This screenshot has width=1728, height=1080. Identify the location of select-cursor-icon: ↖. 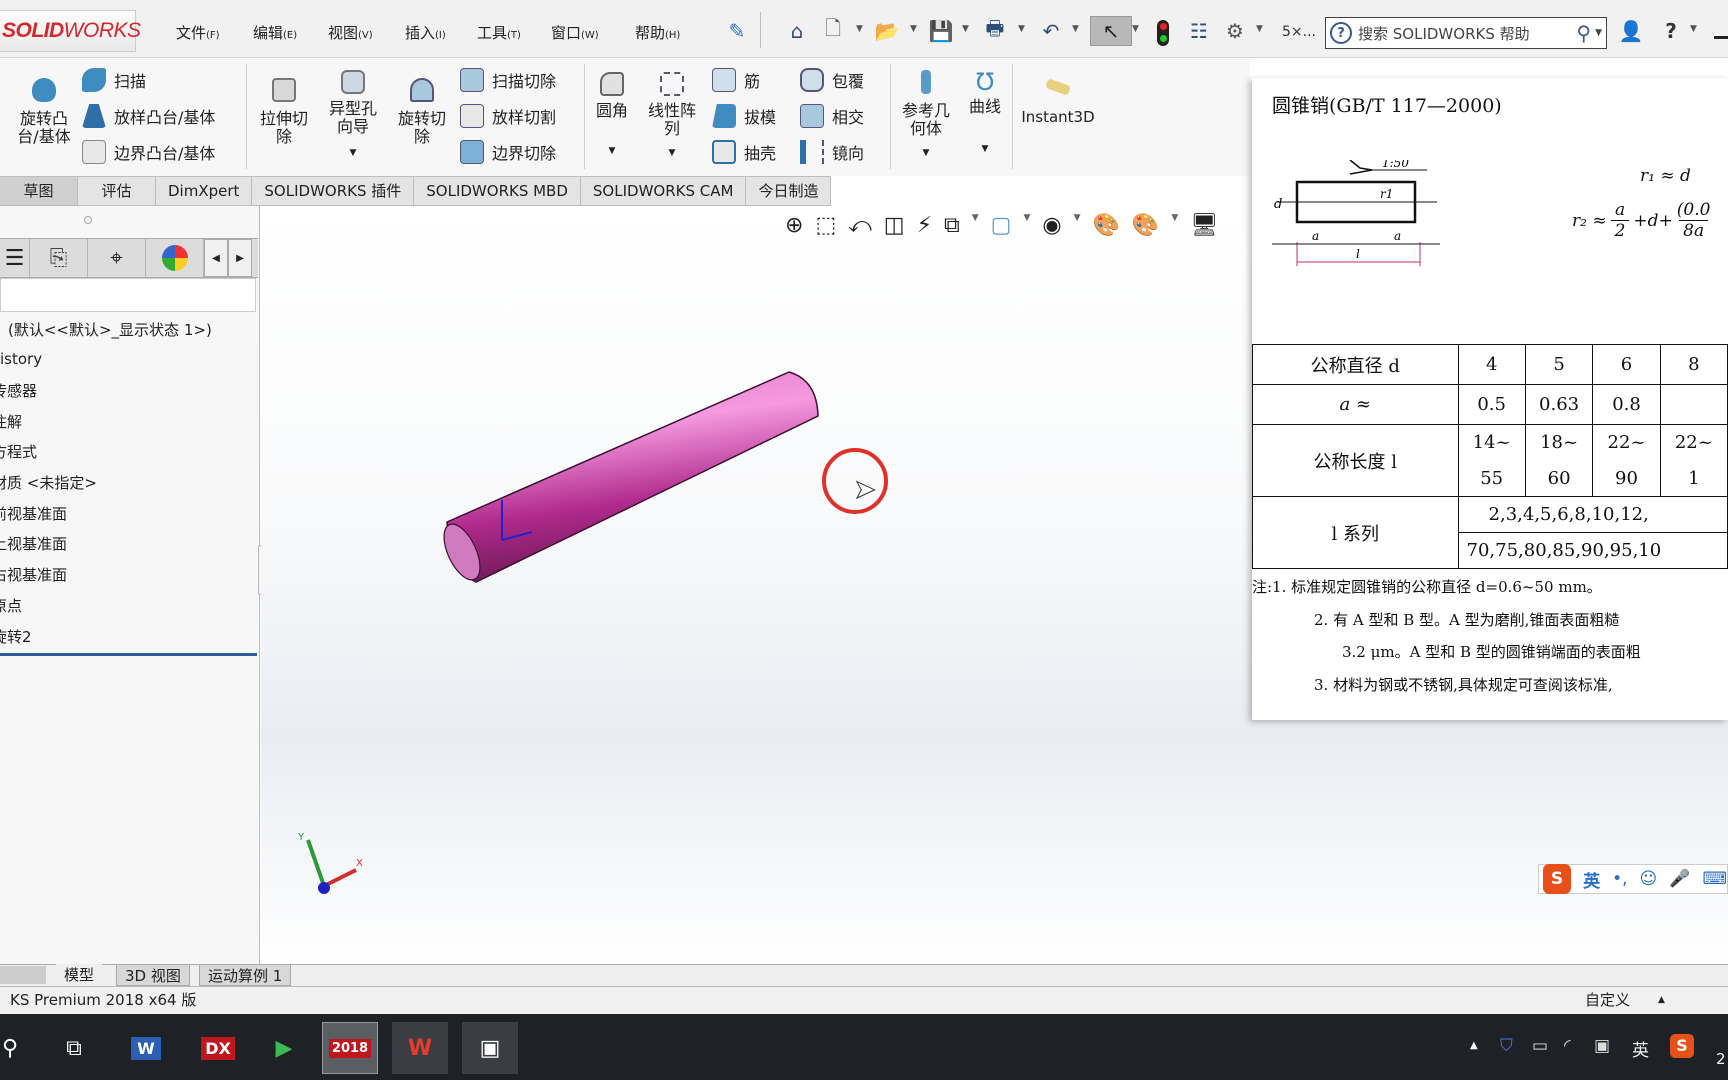
(1111, 31).